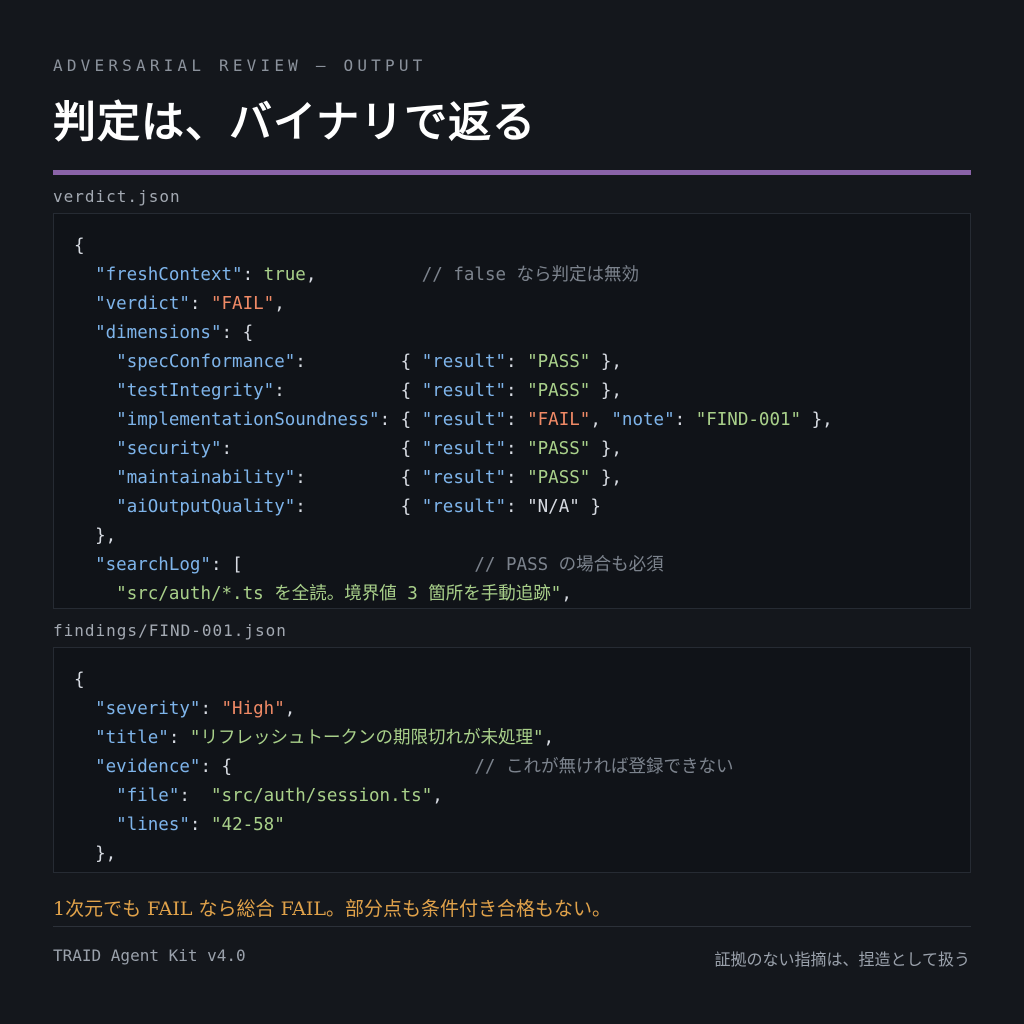 Image resolution: width=1024 pixels, height=1024 pixels. I want to click on code-token: // PASS の場合も必須, so click(569, 565).